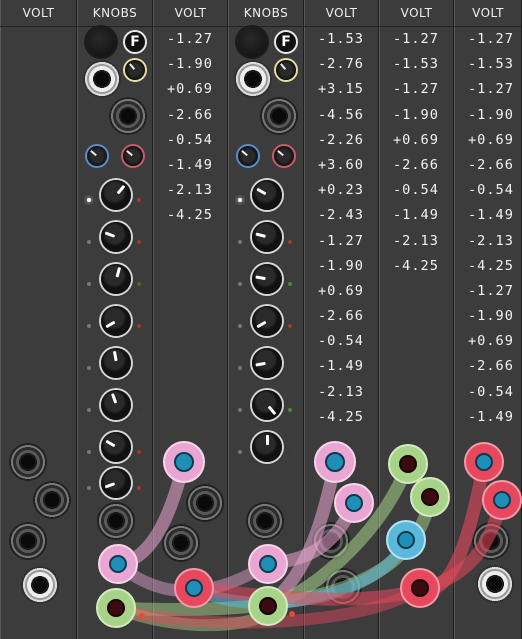  I want to click on voltage-value: -2.26, so click(341, 139).